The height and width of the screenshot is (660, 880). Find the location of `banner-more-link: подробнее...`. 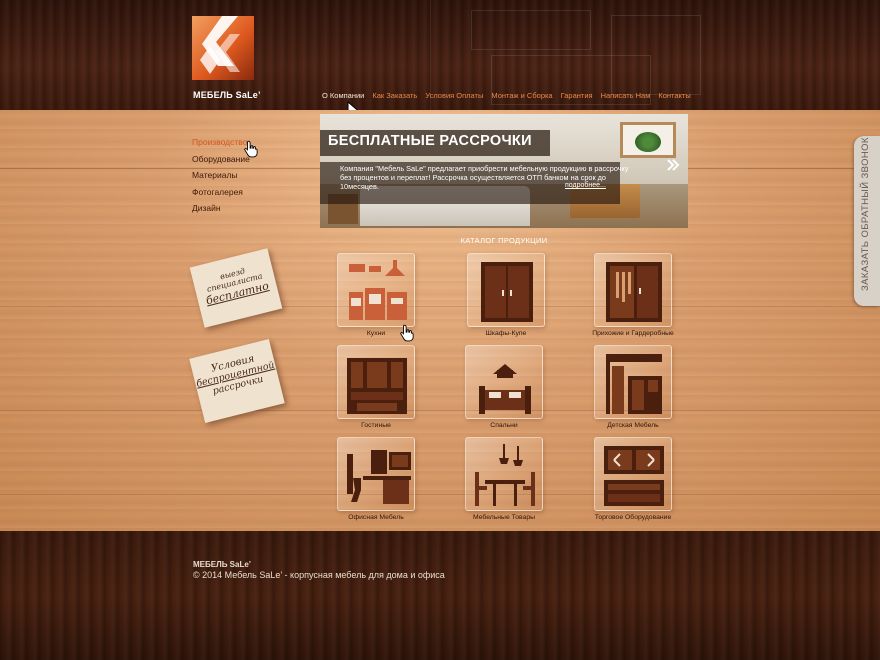

banner-more-link: подробнее... is located at coordinates (585, 185).